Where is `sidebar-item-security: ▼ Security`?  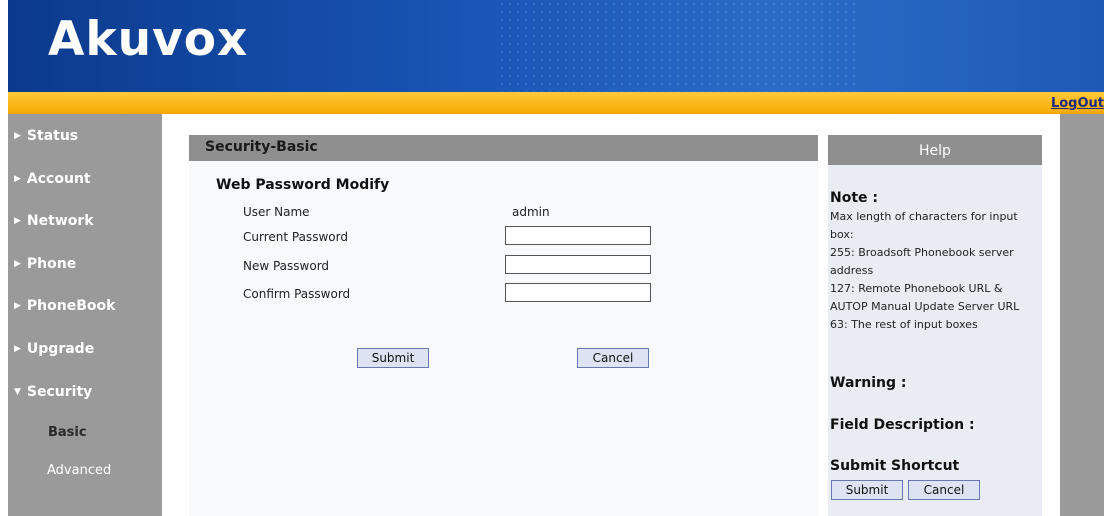 sidebar-item-security: ▼ Security is located at coordinates (53, 392).